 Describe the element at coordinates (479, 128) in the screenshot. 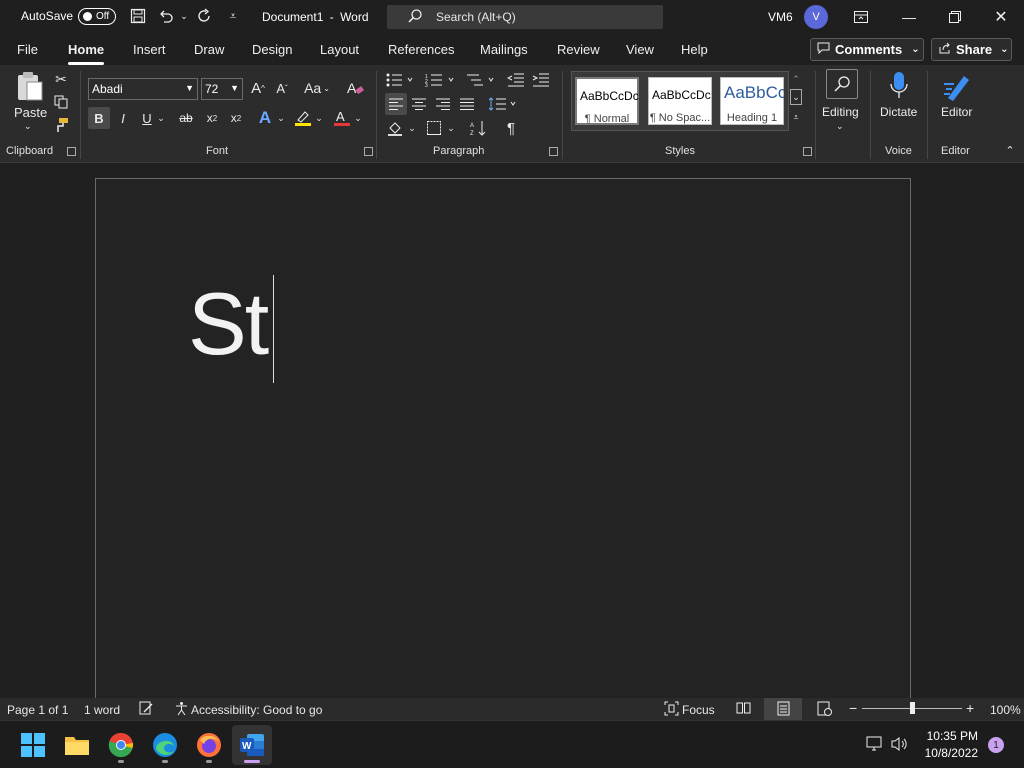

I see `sort-icon: AZ` at that location.